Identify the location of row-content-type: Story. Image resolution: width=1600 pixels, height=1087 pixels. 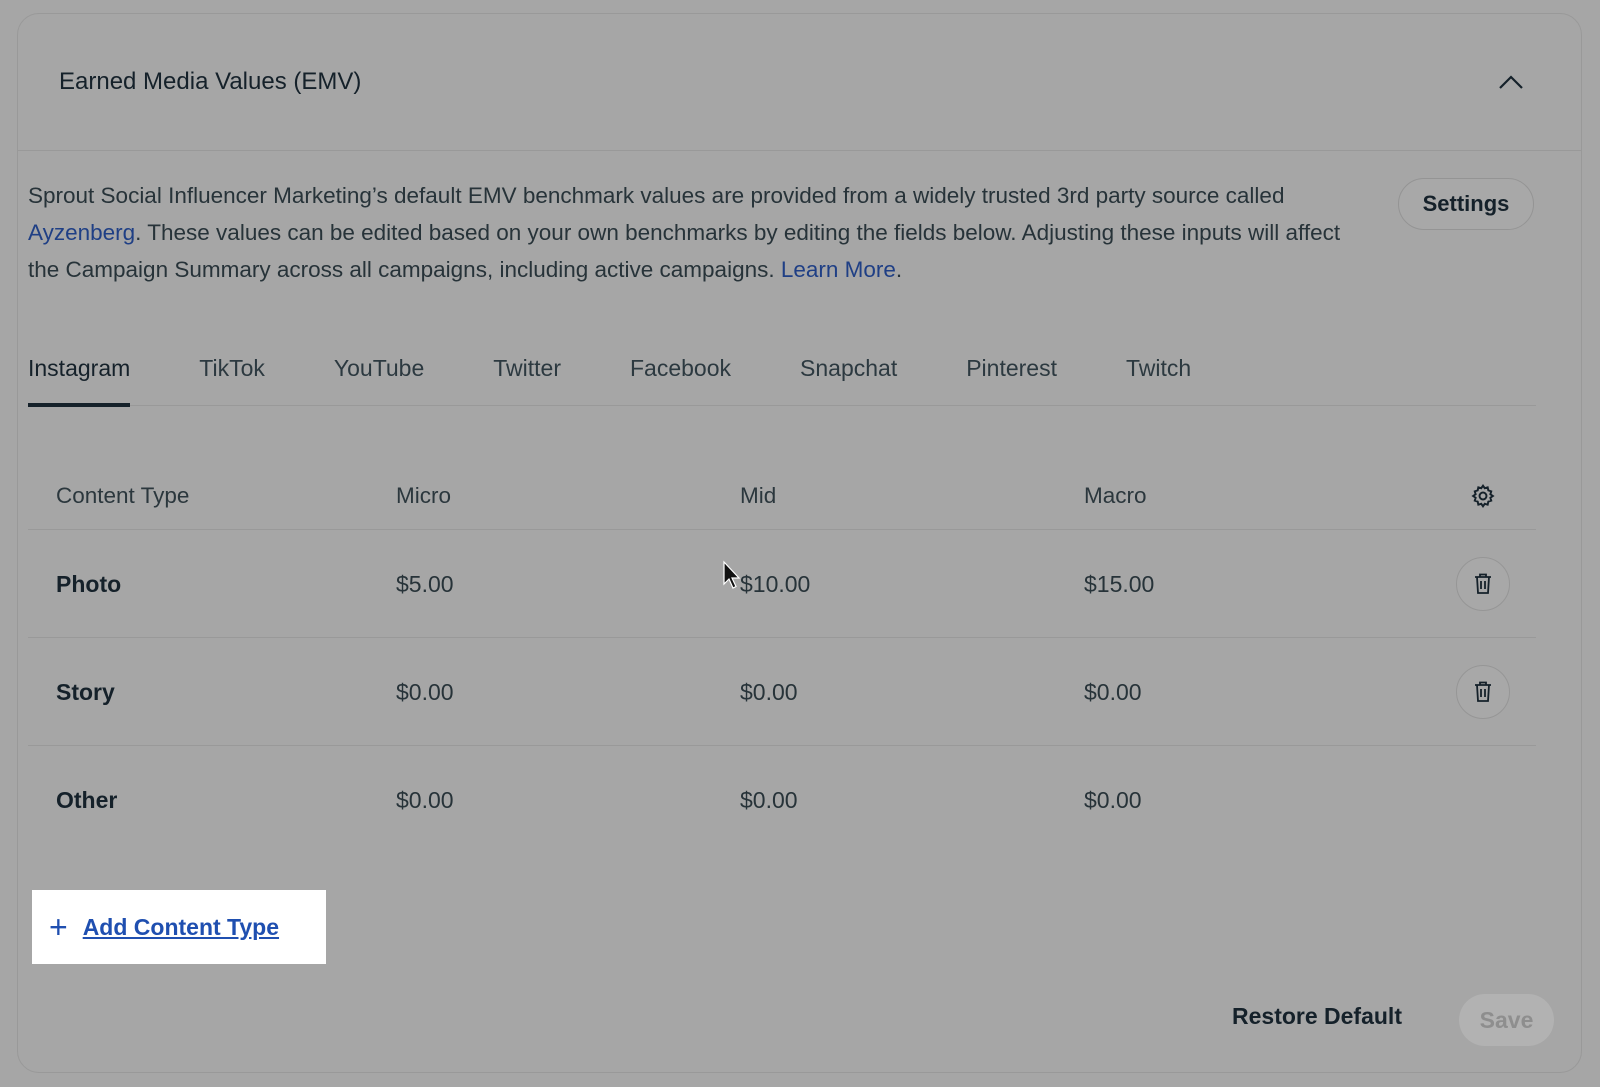
(85, 691).